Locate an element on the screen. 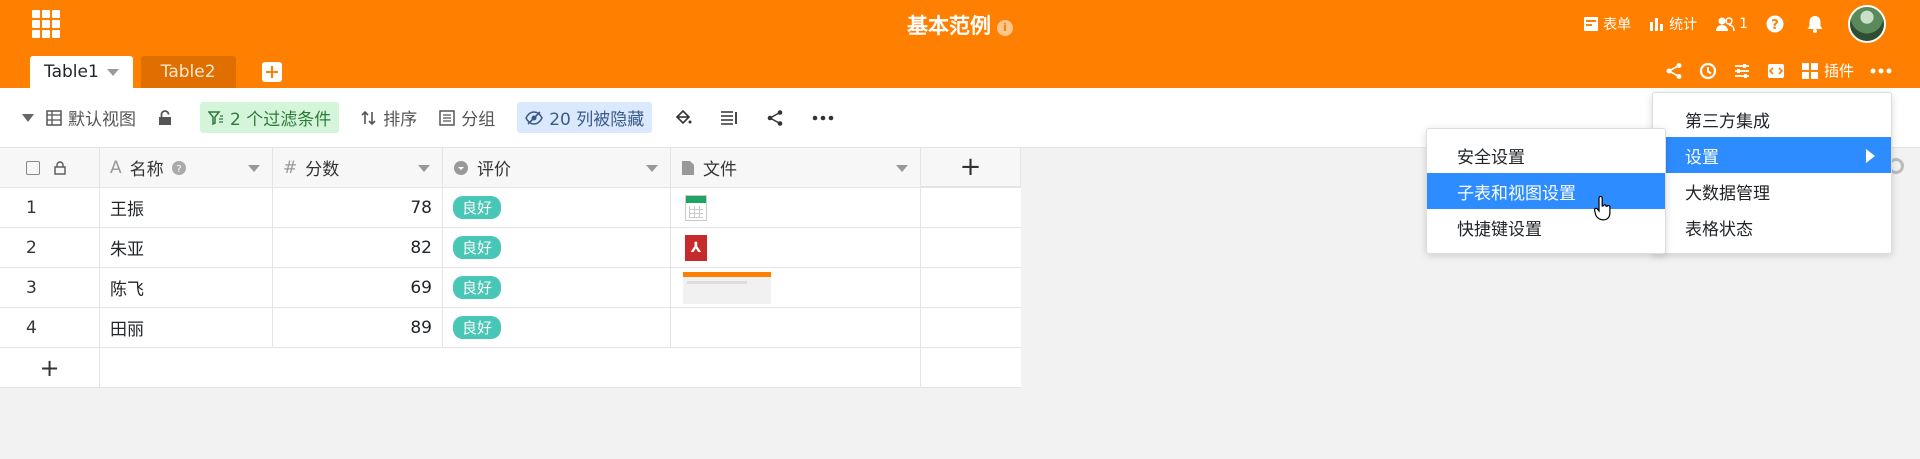  menu-item-settings: 设置 is located at coordinates (1772, 155).